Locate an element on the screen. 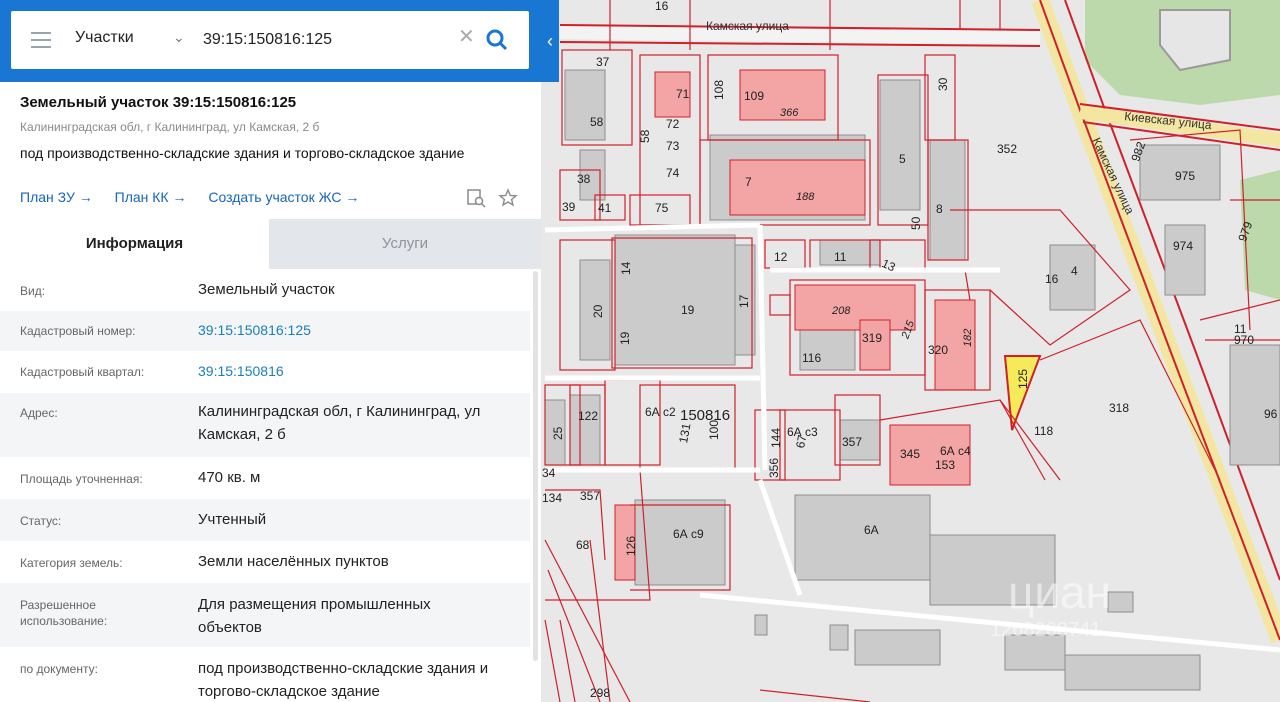 Image resolution: width=1280 pixels, height=702 pixels. row-label: Вид: is located at coordinates (33, 291).